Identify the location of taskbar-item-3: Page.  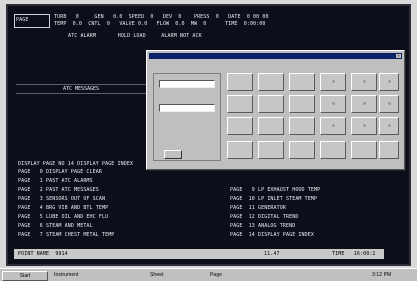
(216, 275).